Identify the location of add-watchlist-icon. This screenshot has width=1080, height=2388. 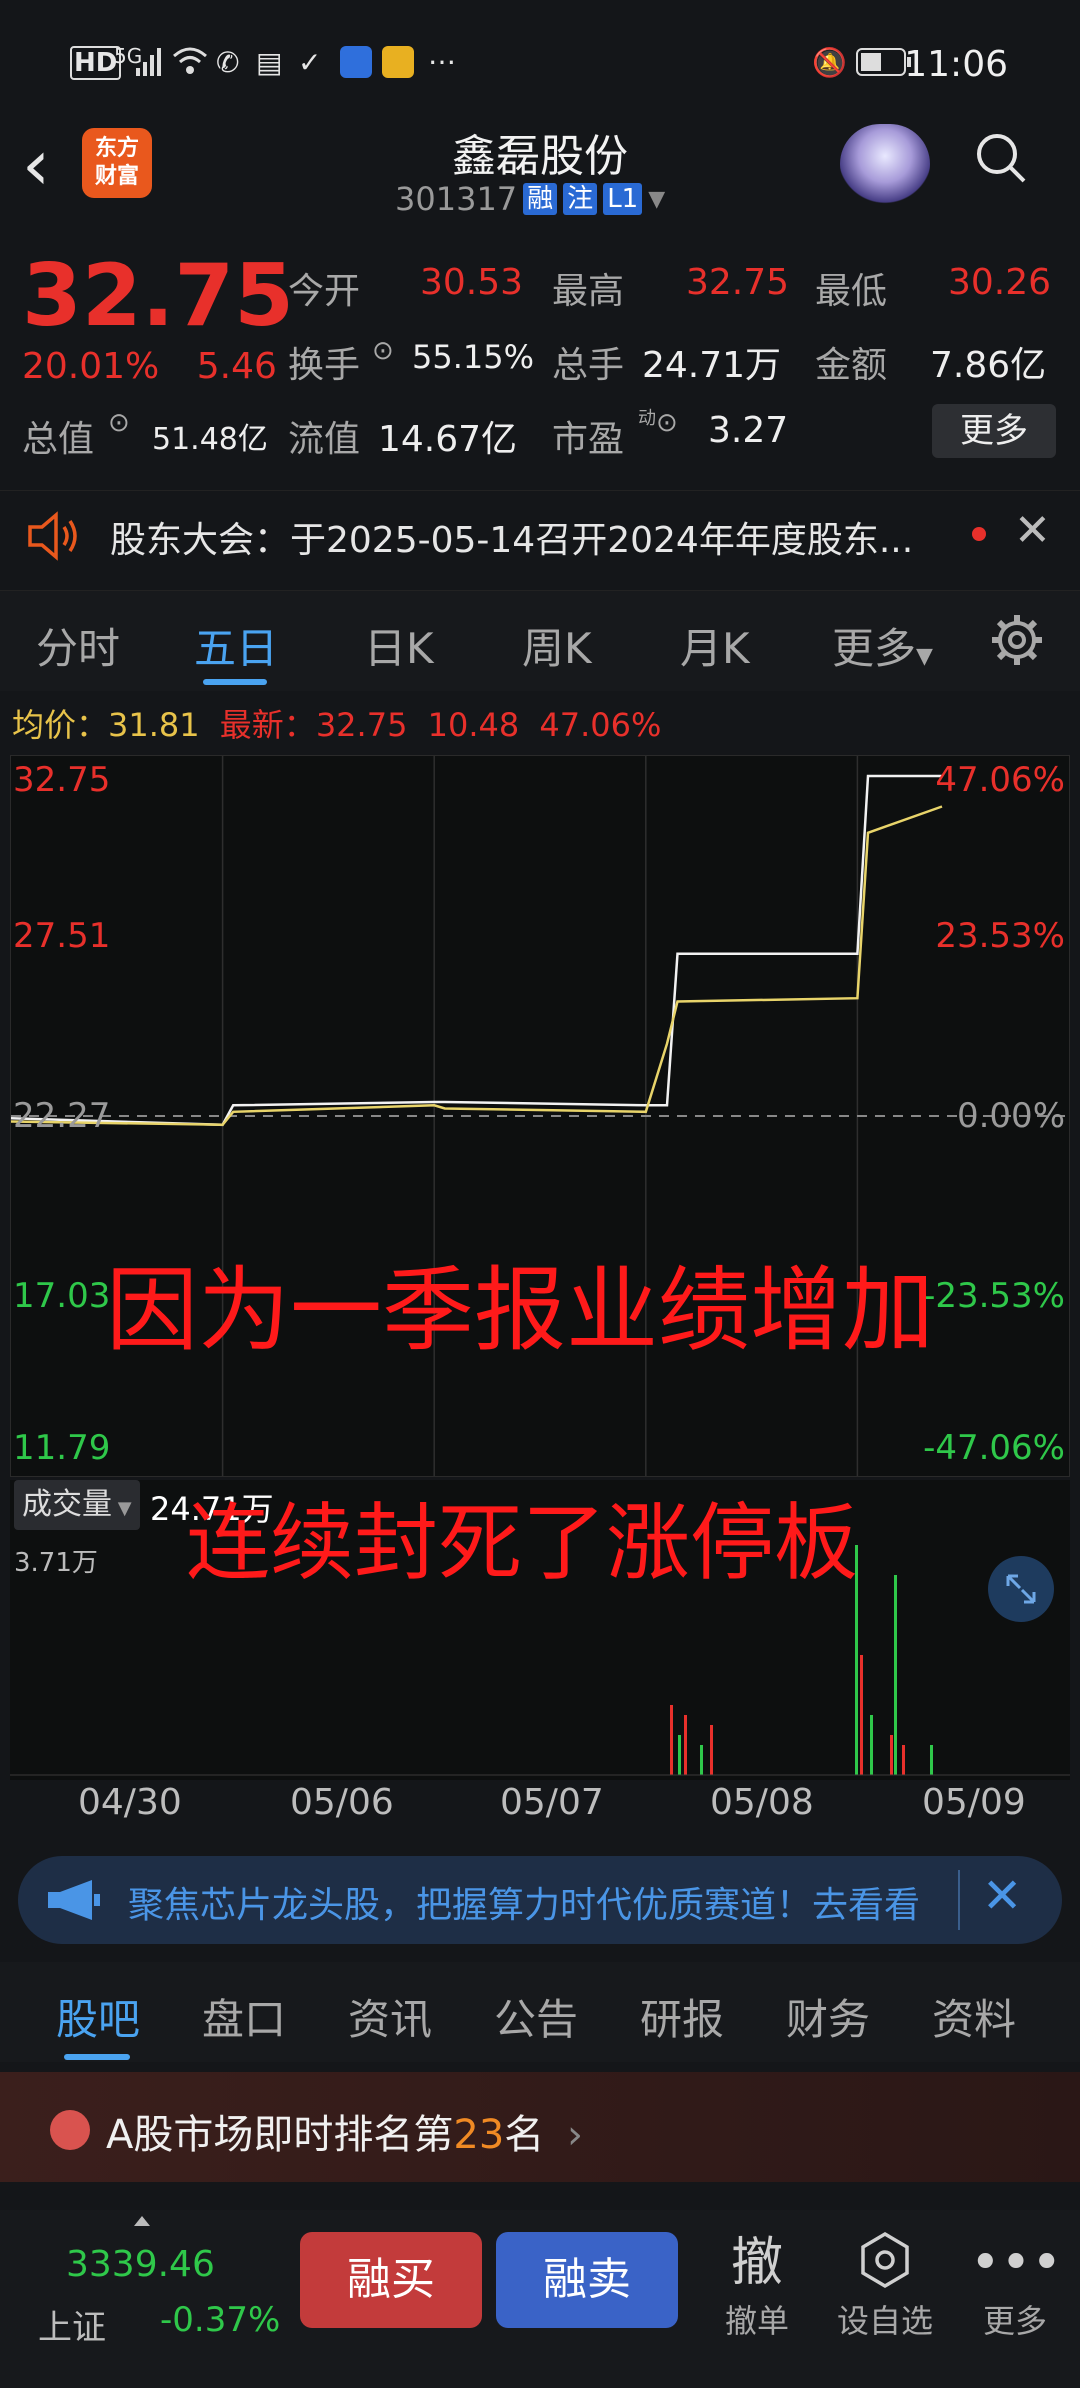
(885, 2263).